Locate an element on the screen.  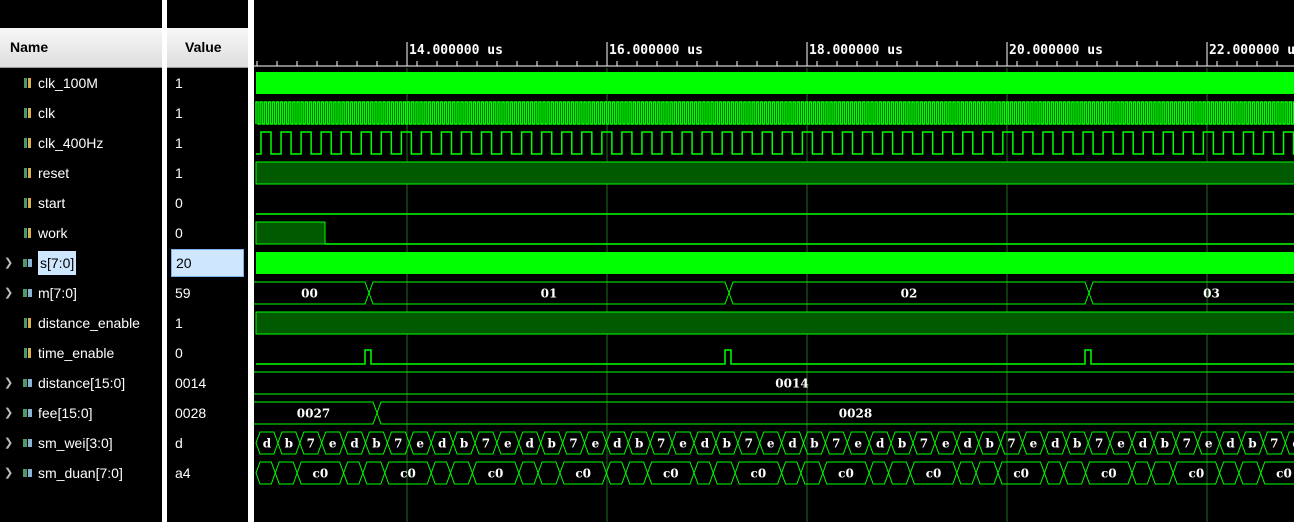
distance-bus-segment is located at coordinates (774, 383).